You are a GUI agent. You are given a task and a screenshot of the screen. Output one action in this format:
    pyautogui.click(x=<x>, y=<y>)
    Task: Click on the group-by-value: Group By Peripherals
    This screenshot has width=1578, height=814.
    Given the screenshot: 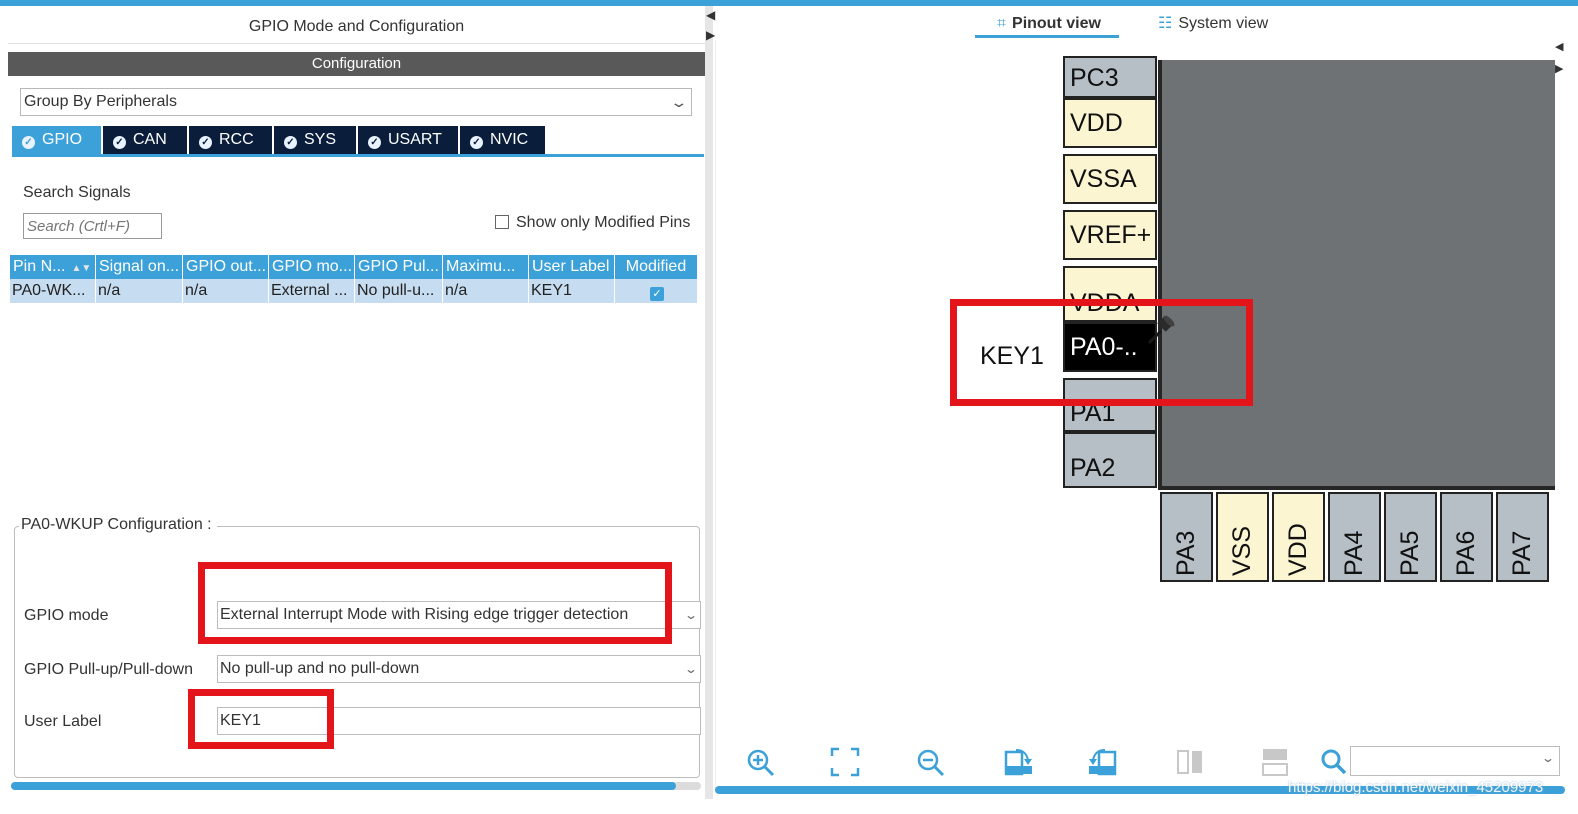 What is the action you would take?
    pyautogui.click(x=100, y=101)
    